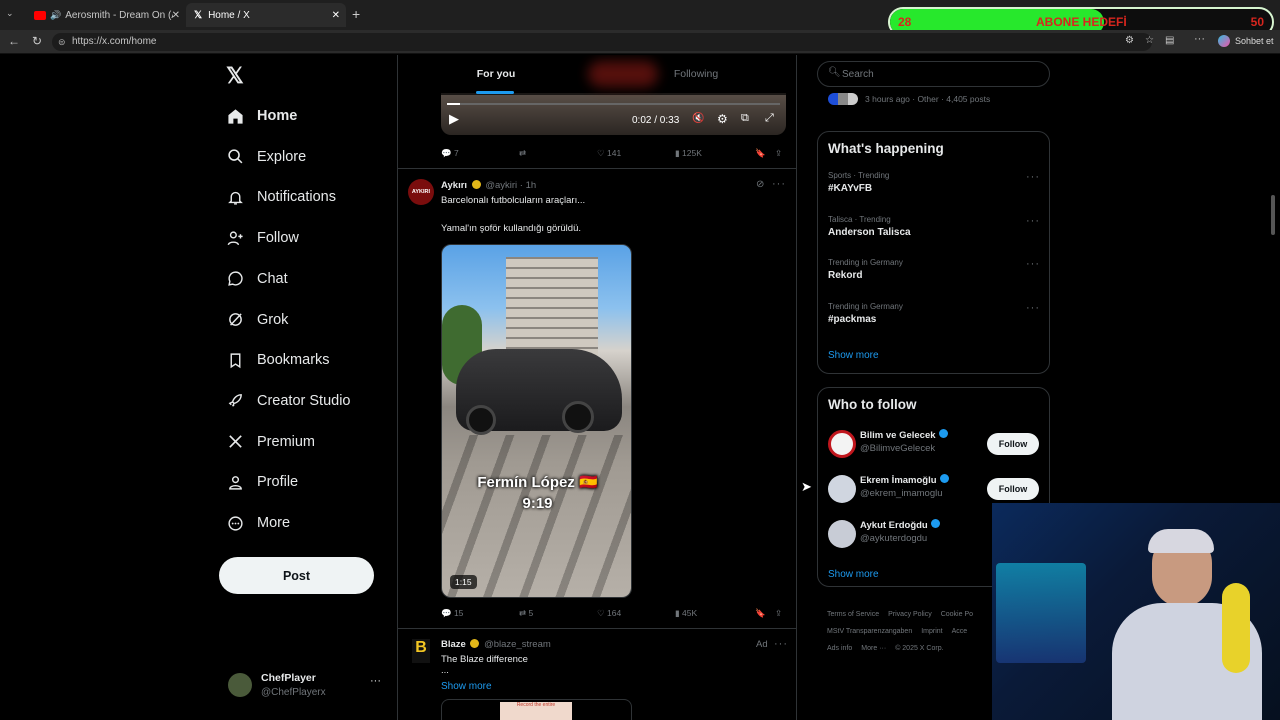  Describe the element at coordinates (531, 185) in the screenshot. I see `tweet-time: 1h` at that location.